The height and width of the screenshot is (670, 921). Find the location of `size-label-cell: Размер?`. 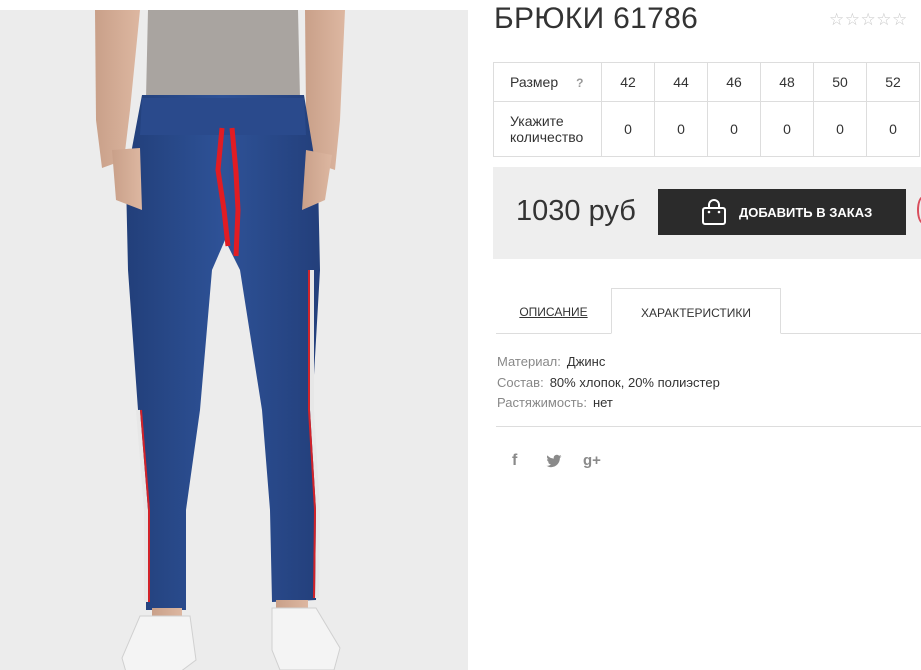

size-label-cell: Размер? is located at coordinates (547, 82).